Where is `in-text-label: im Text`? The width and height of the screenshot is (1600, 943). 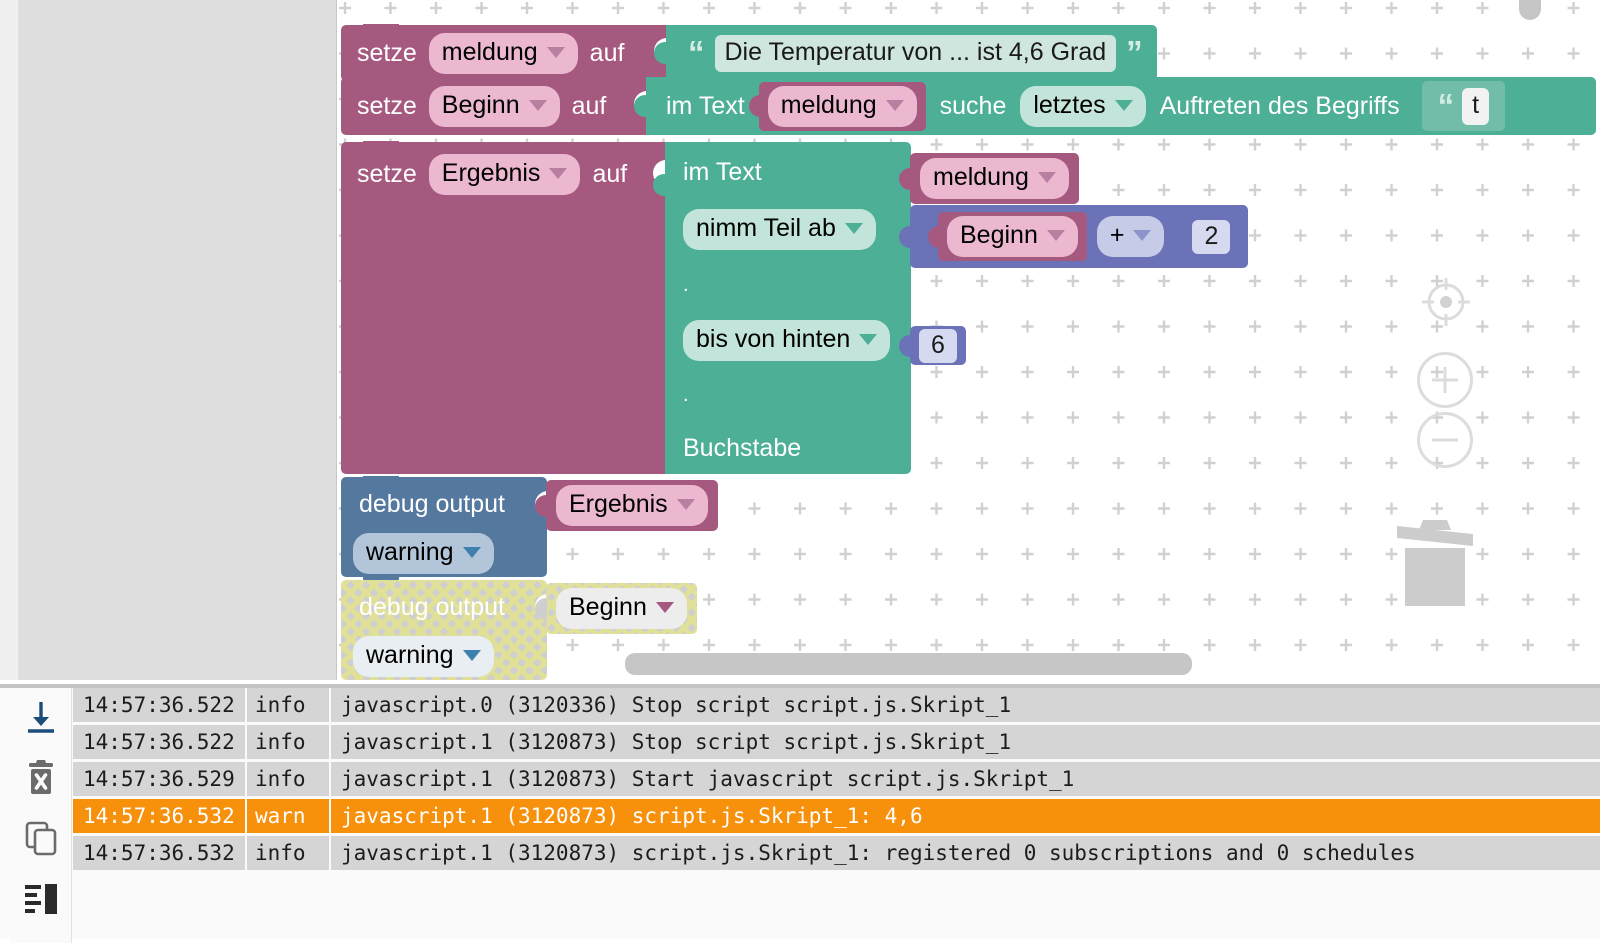 in-text-label: im Text is located at coordinates (722, 171).